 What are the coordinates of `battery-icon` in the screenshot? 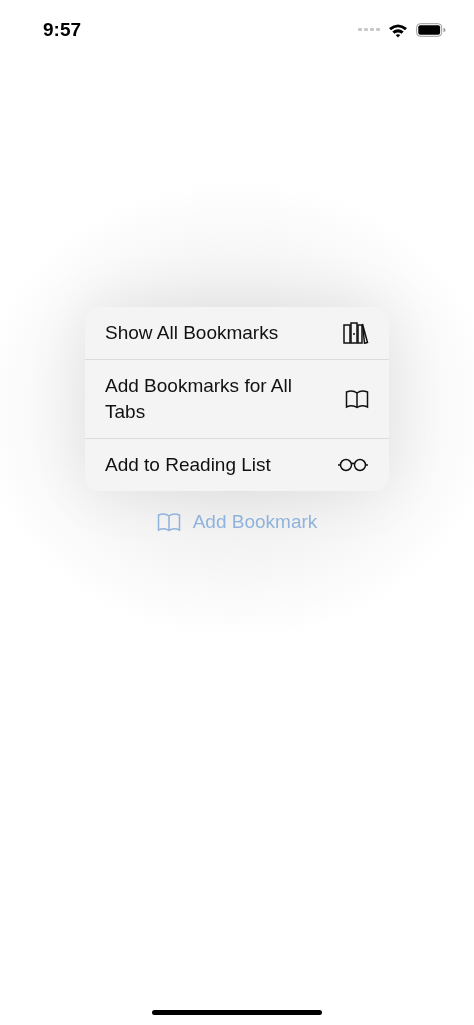 It's located at (431, 30).